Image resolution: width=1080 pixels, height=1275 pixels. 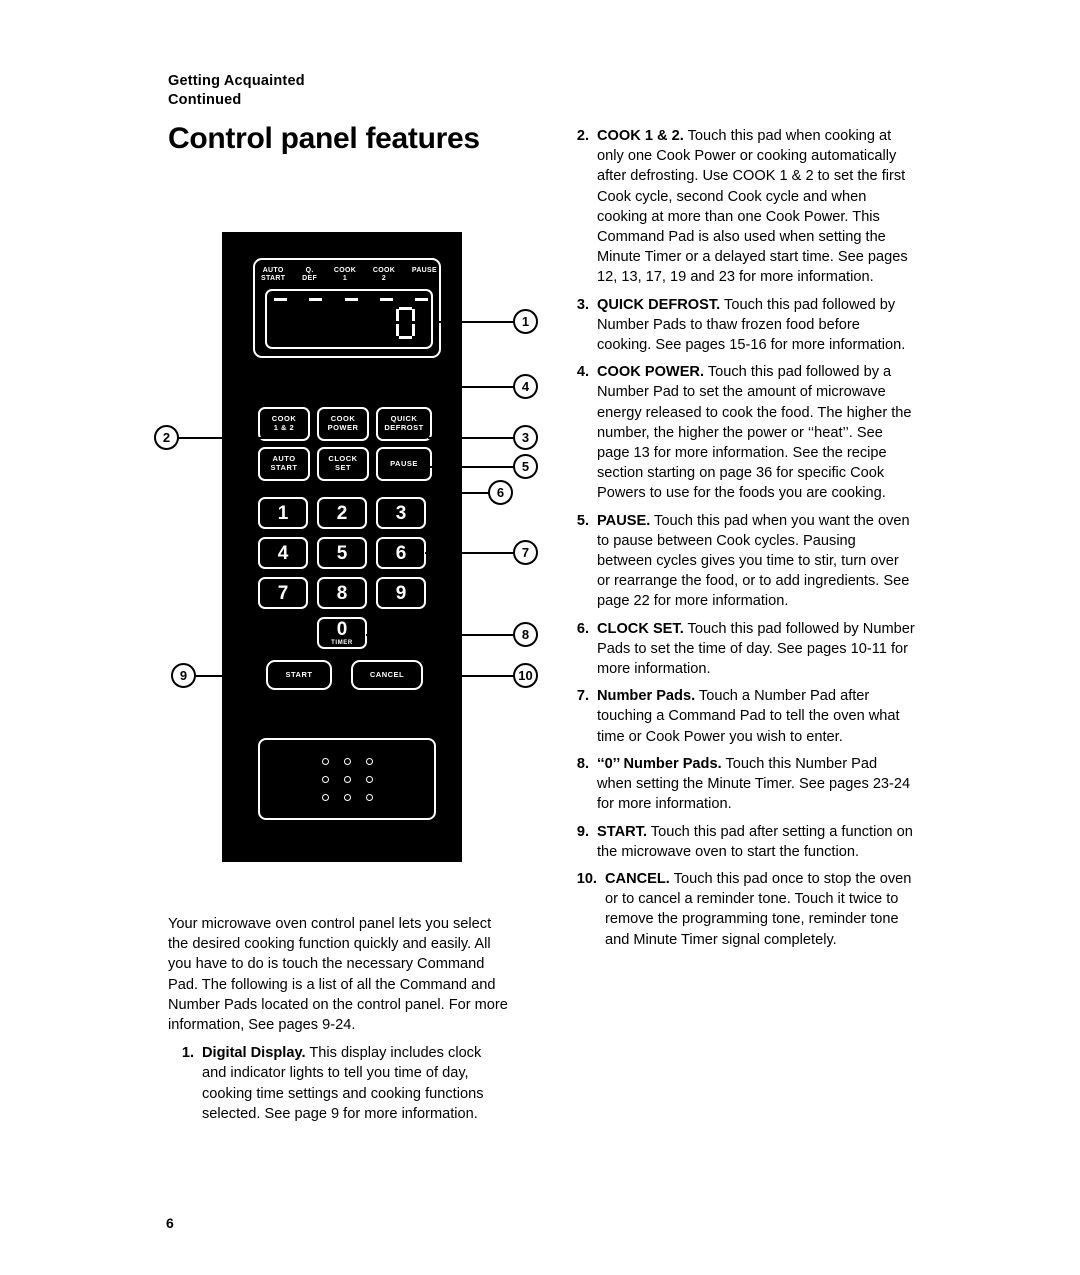 I want to click on list-item-number: 7., so click(x=582, y=696).